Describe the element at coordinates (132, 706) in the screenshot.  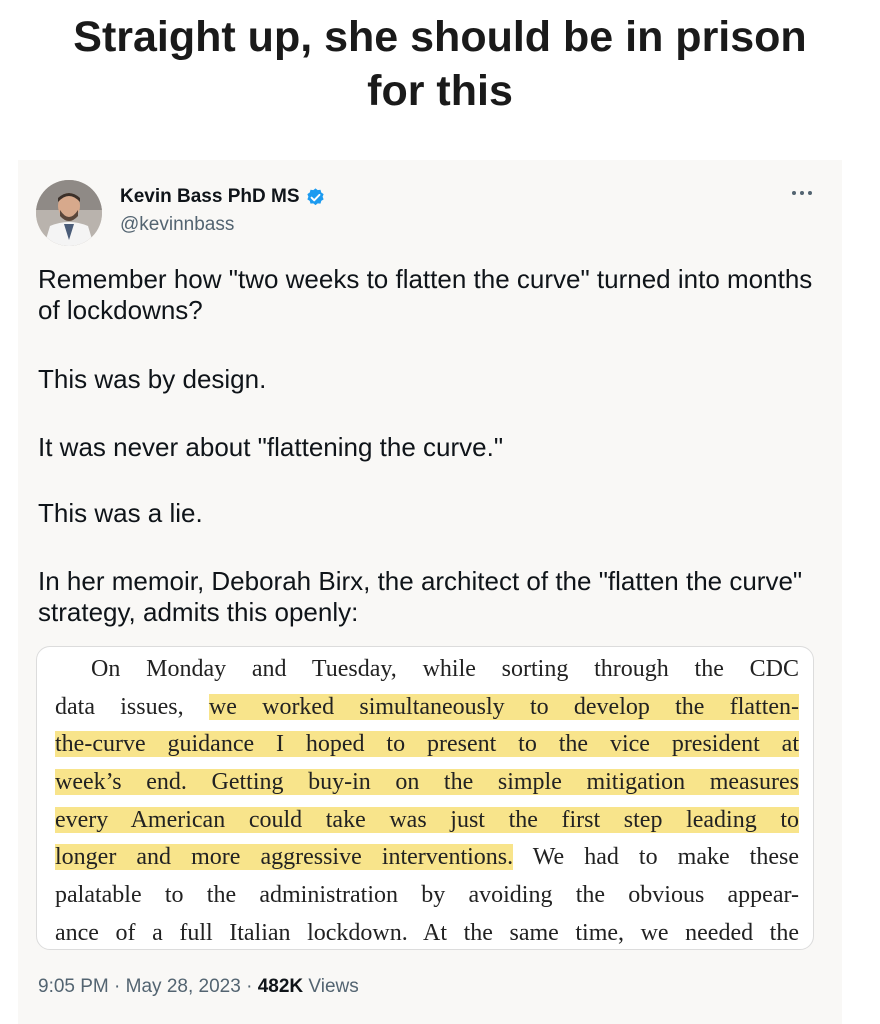
I see `excerpt-text: data issues,` at that location.